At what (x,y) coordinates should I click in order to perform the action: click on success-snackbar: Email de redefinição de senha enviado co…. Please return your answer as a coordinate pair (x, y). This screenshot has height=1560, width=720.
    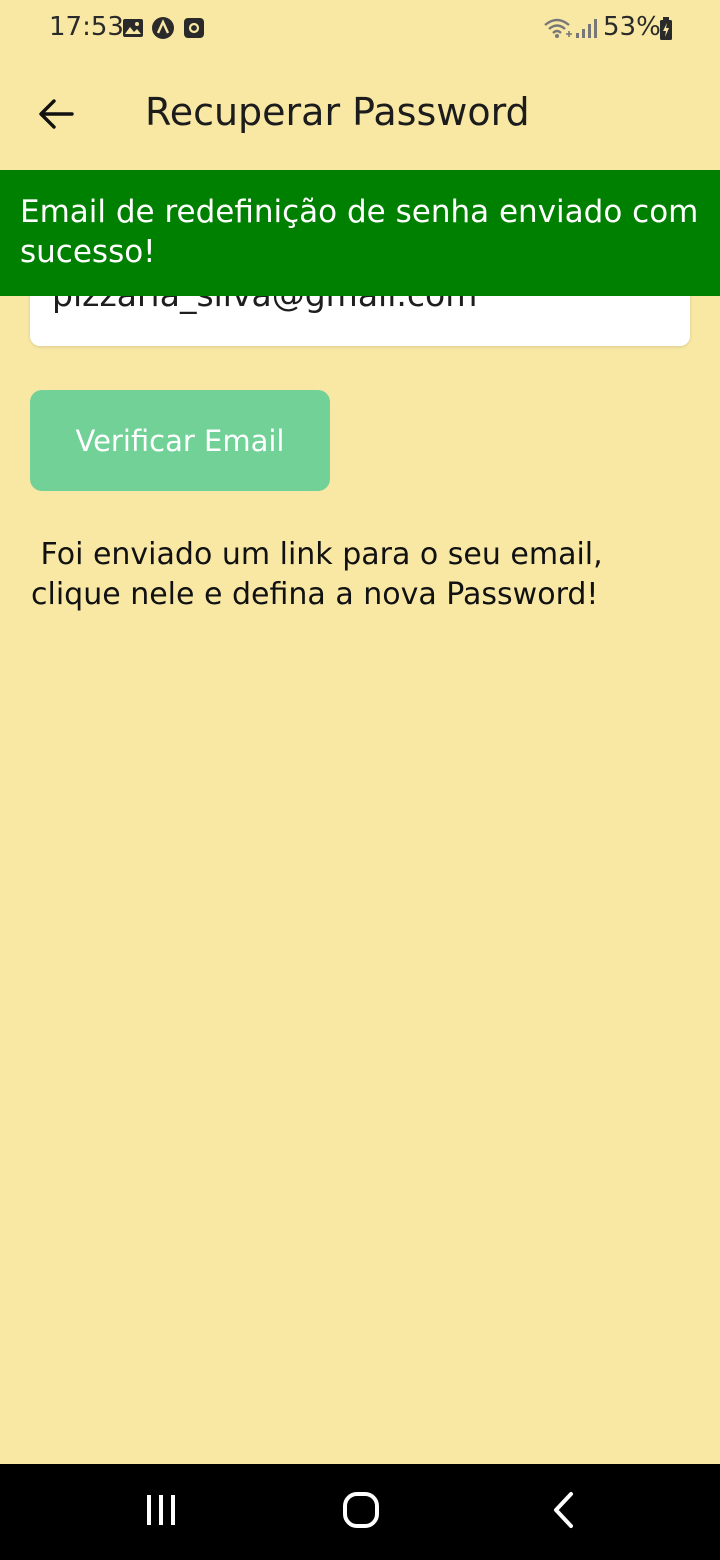
    Looking at the image, I should click on (360, 233).